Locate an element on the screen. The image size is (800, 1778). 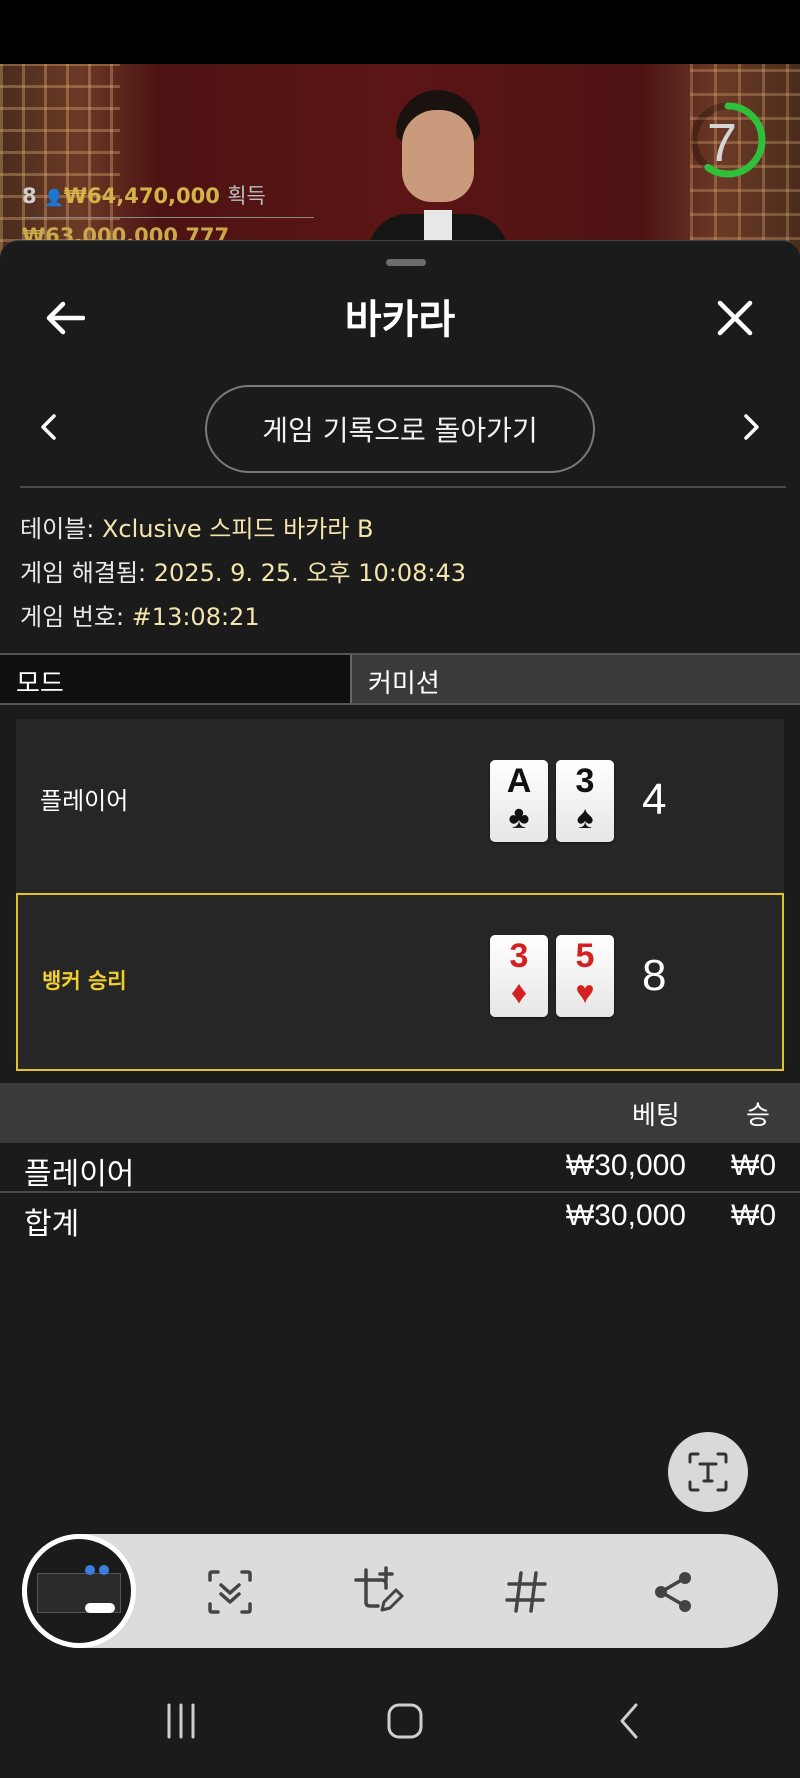
home-button is located at coordinates (405, 1721).